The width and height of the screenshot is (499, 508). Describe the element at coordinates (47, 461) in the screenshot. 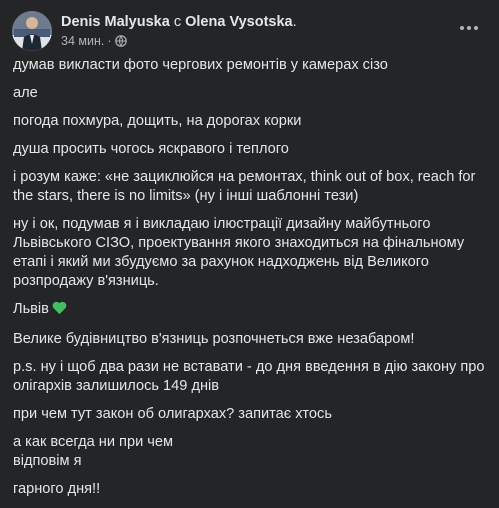

I see `post-paragraph: відповім я` at that location.